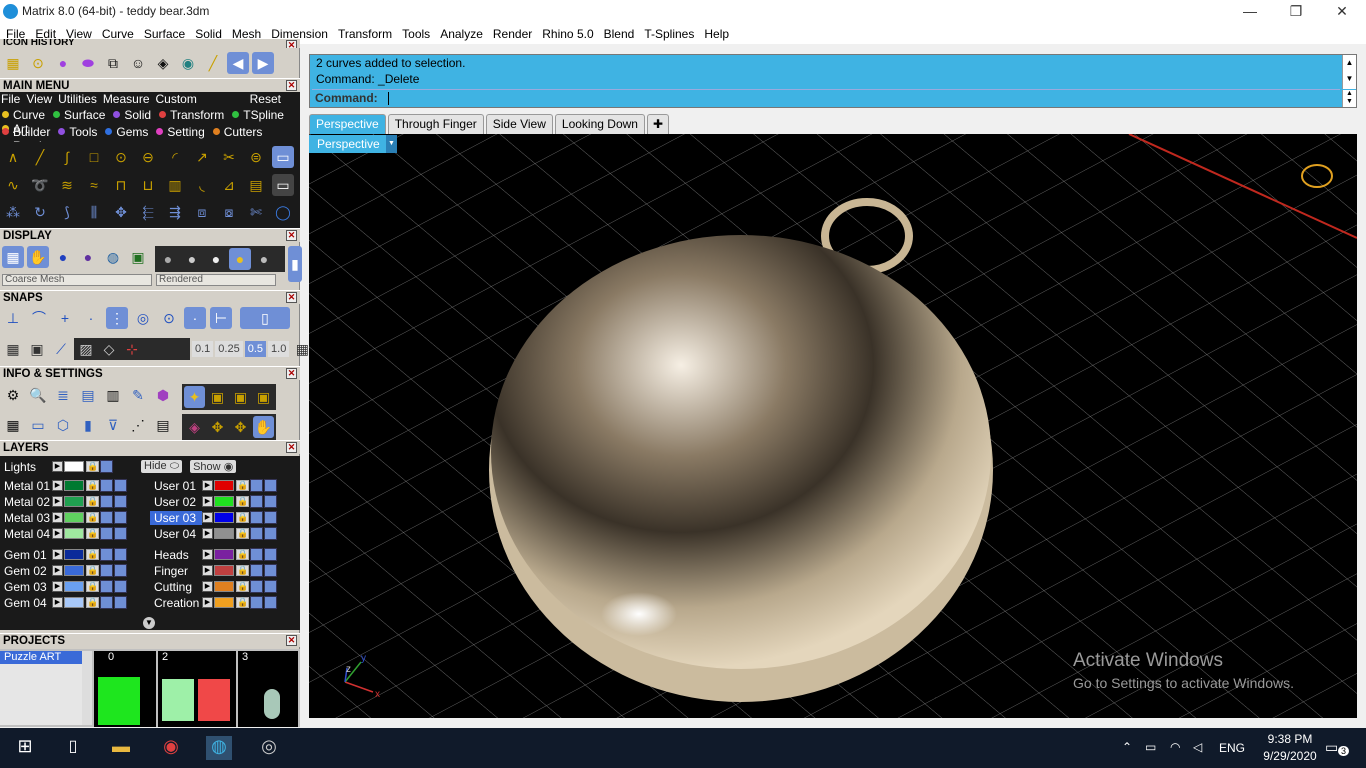  I want to click on layer-name: User 01, so click(176, 486).